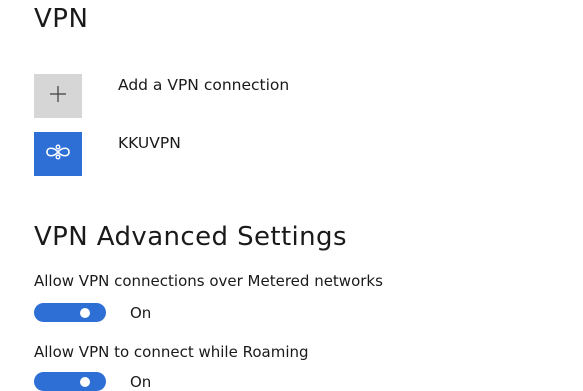 The image size is (583, 391). What do you see at coordinates (171, 352) in the screenshot?
I see `roaming-label: Allow VPN to connect while Roaming` at bounding box center [171, 352].